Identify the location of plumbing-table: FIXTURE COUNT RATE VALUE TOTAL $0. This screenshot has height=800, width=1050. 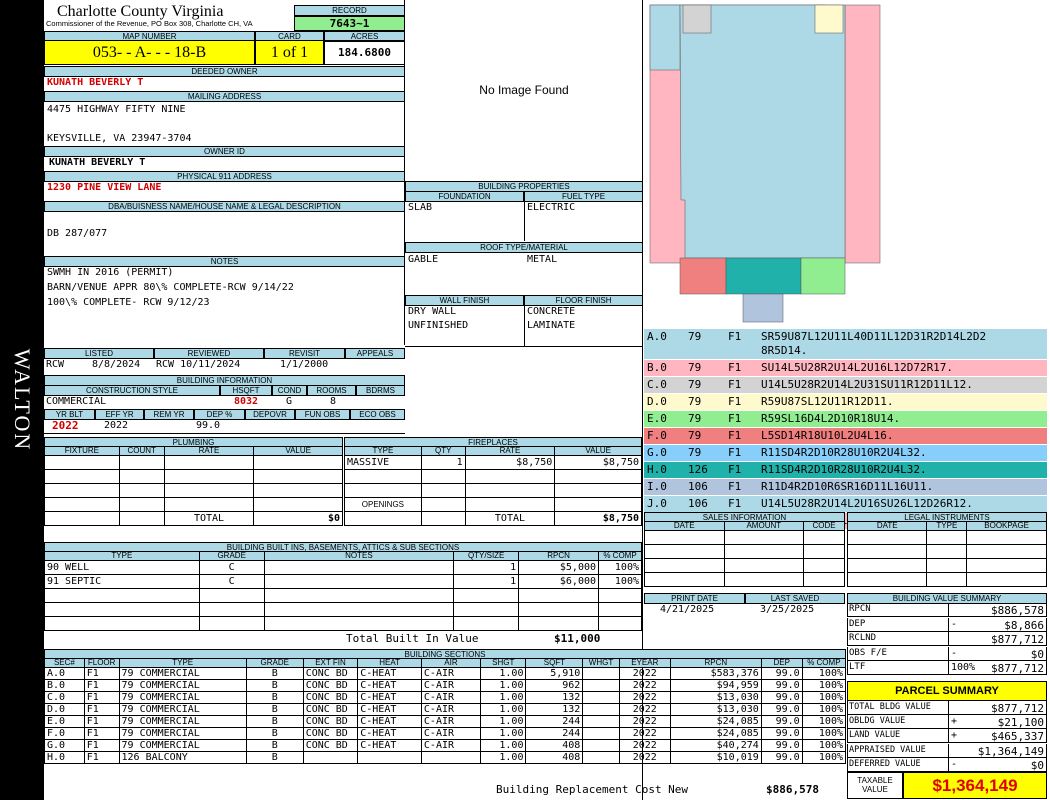
(193, 486).